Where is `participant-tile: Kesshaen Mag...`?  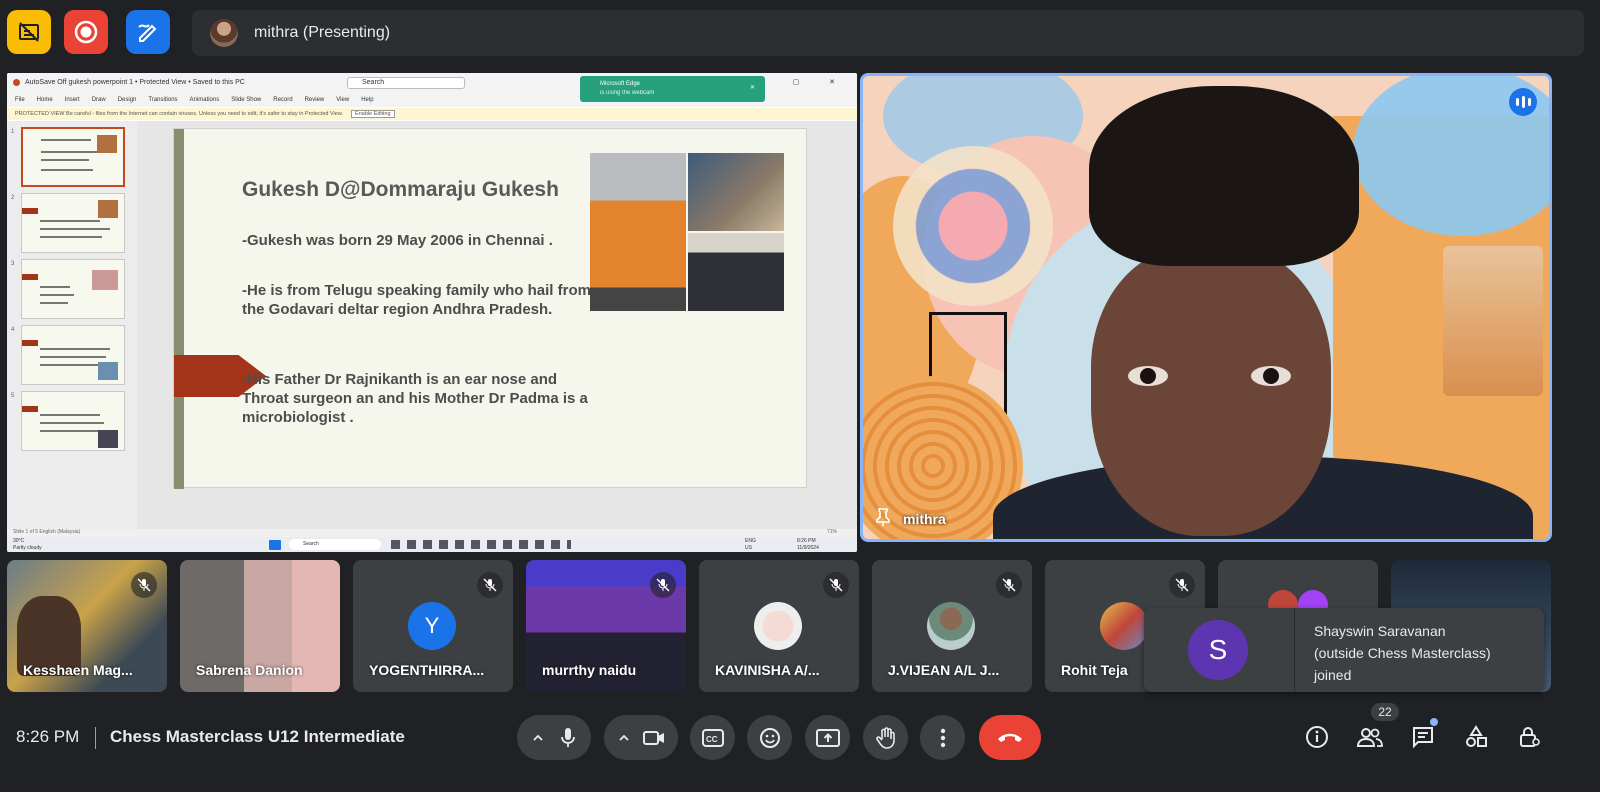
participant-tile: Kesshaen Mag... is located at coordinates (87, 626).